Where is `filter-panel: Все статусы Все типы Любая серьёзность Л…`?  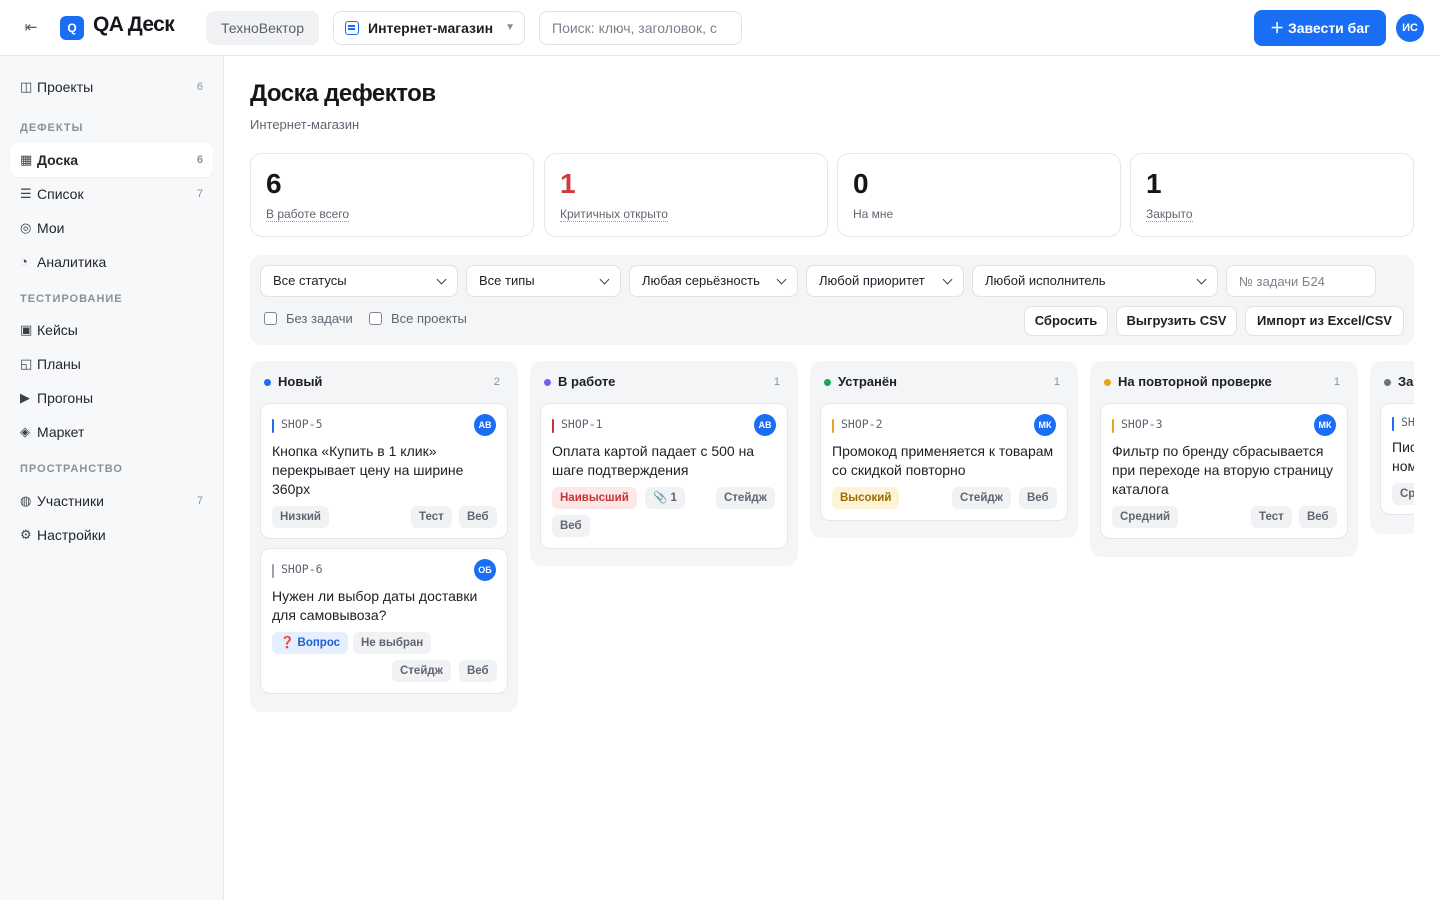
filter-panel: Все статусы Все типы Любая серьёзность Л… is located at coordinates (832, 300).